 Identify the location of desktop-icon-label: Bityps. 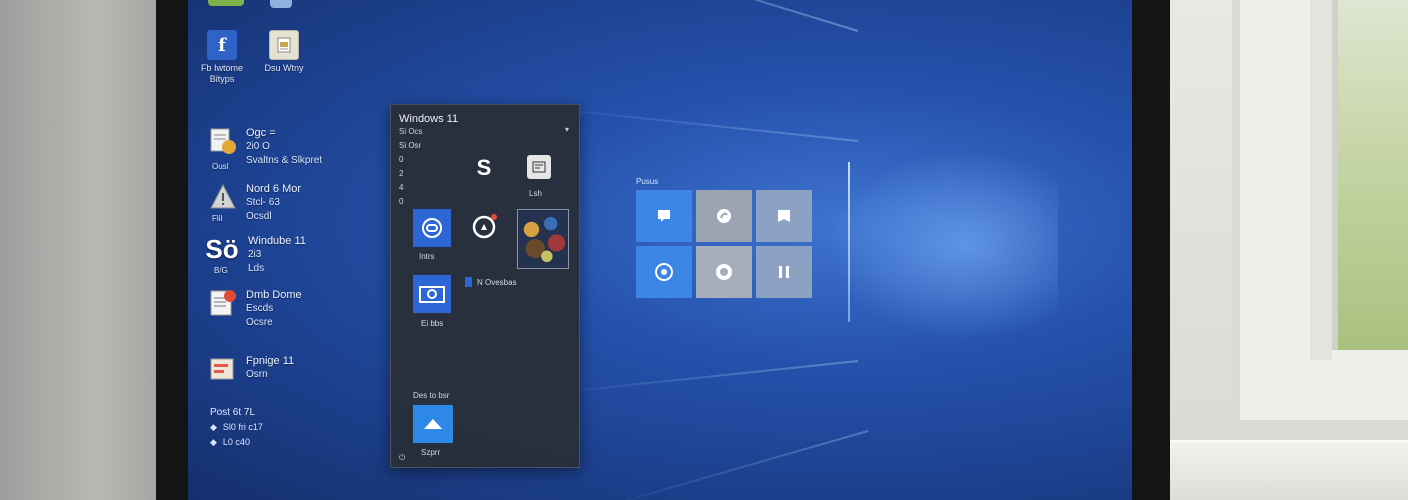
(222, 79).